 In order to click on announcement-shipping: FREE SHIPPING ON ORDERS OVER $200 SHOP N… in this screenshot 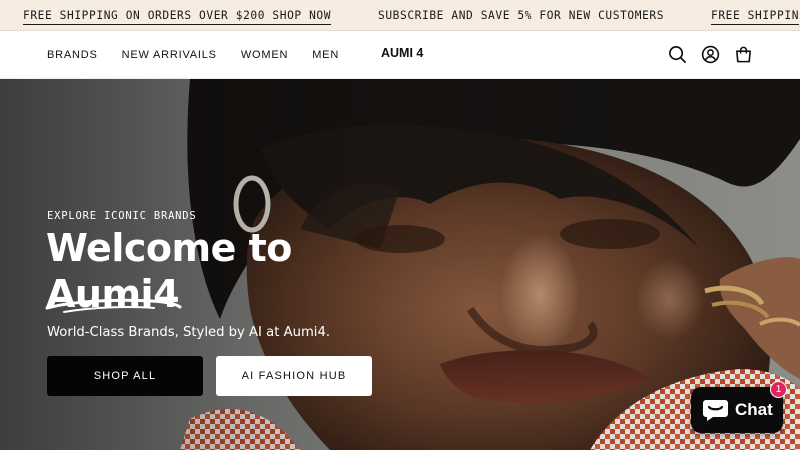, I will do `click(177, 17)`.